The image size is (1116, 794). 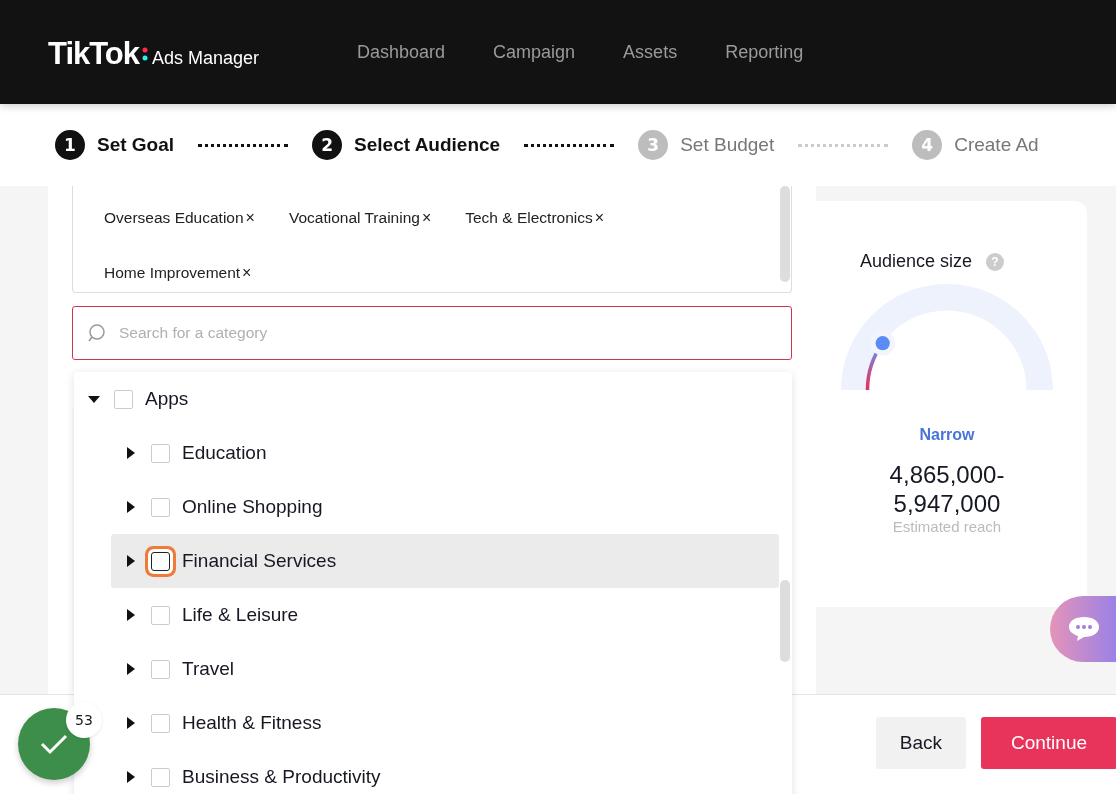 I want to click on nav-link: Assets, so click(x=650, y=52).